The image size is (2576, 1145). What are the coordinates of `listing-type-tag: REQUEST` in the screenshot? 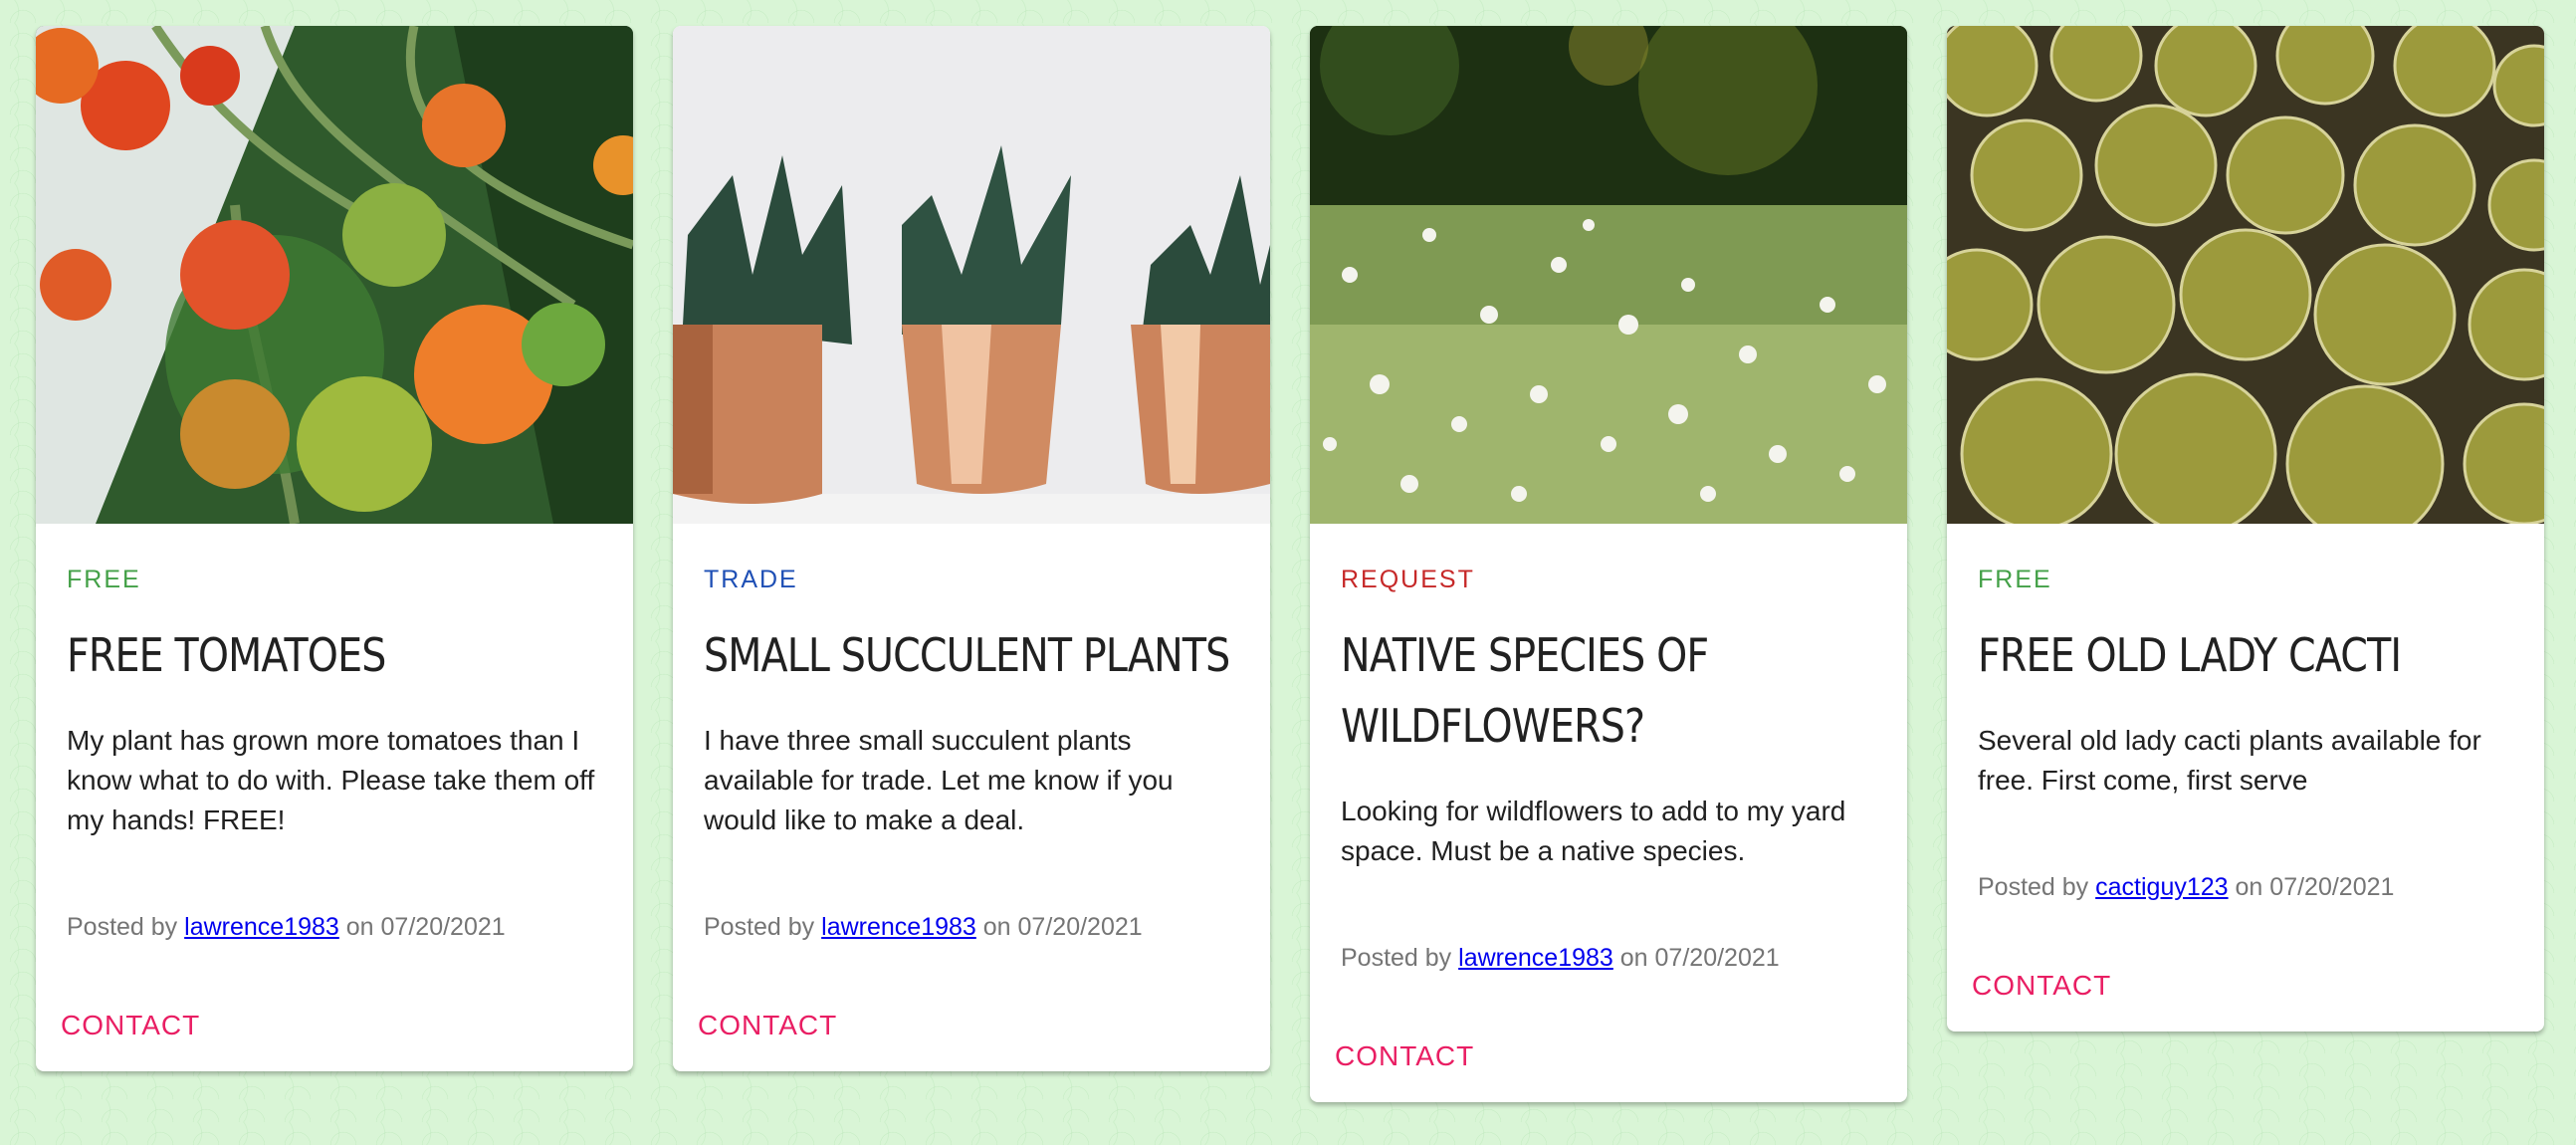 It's located at (1408, 579).